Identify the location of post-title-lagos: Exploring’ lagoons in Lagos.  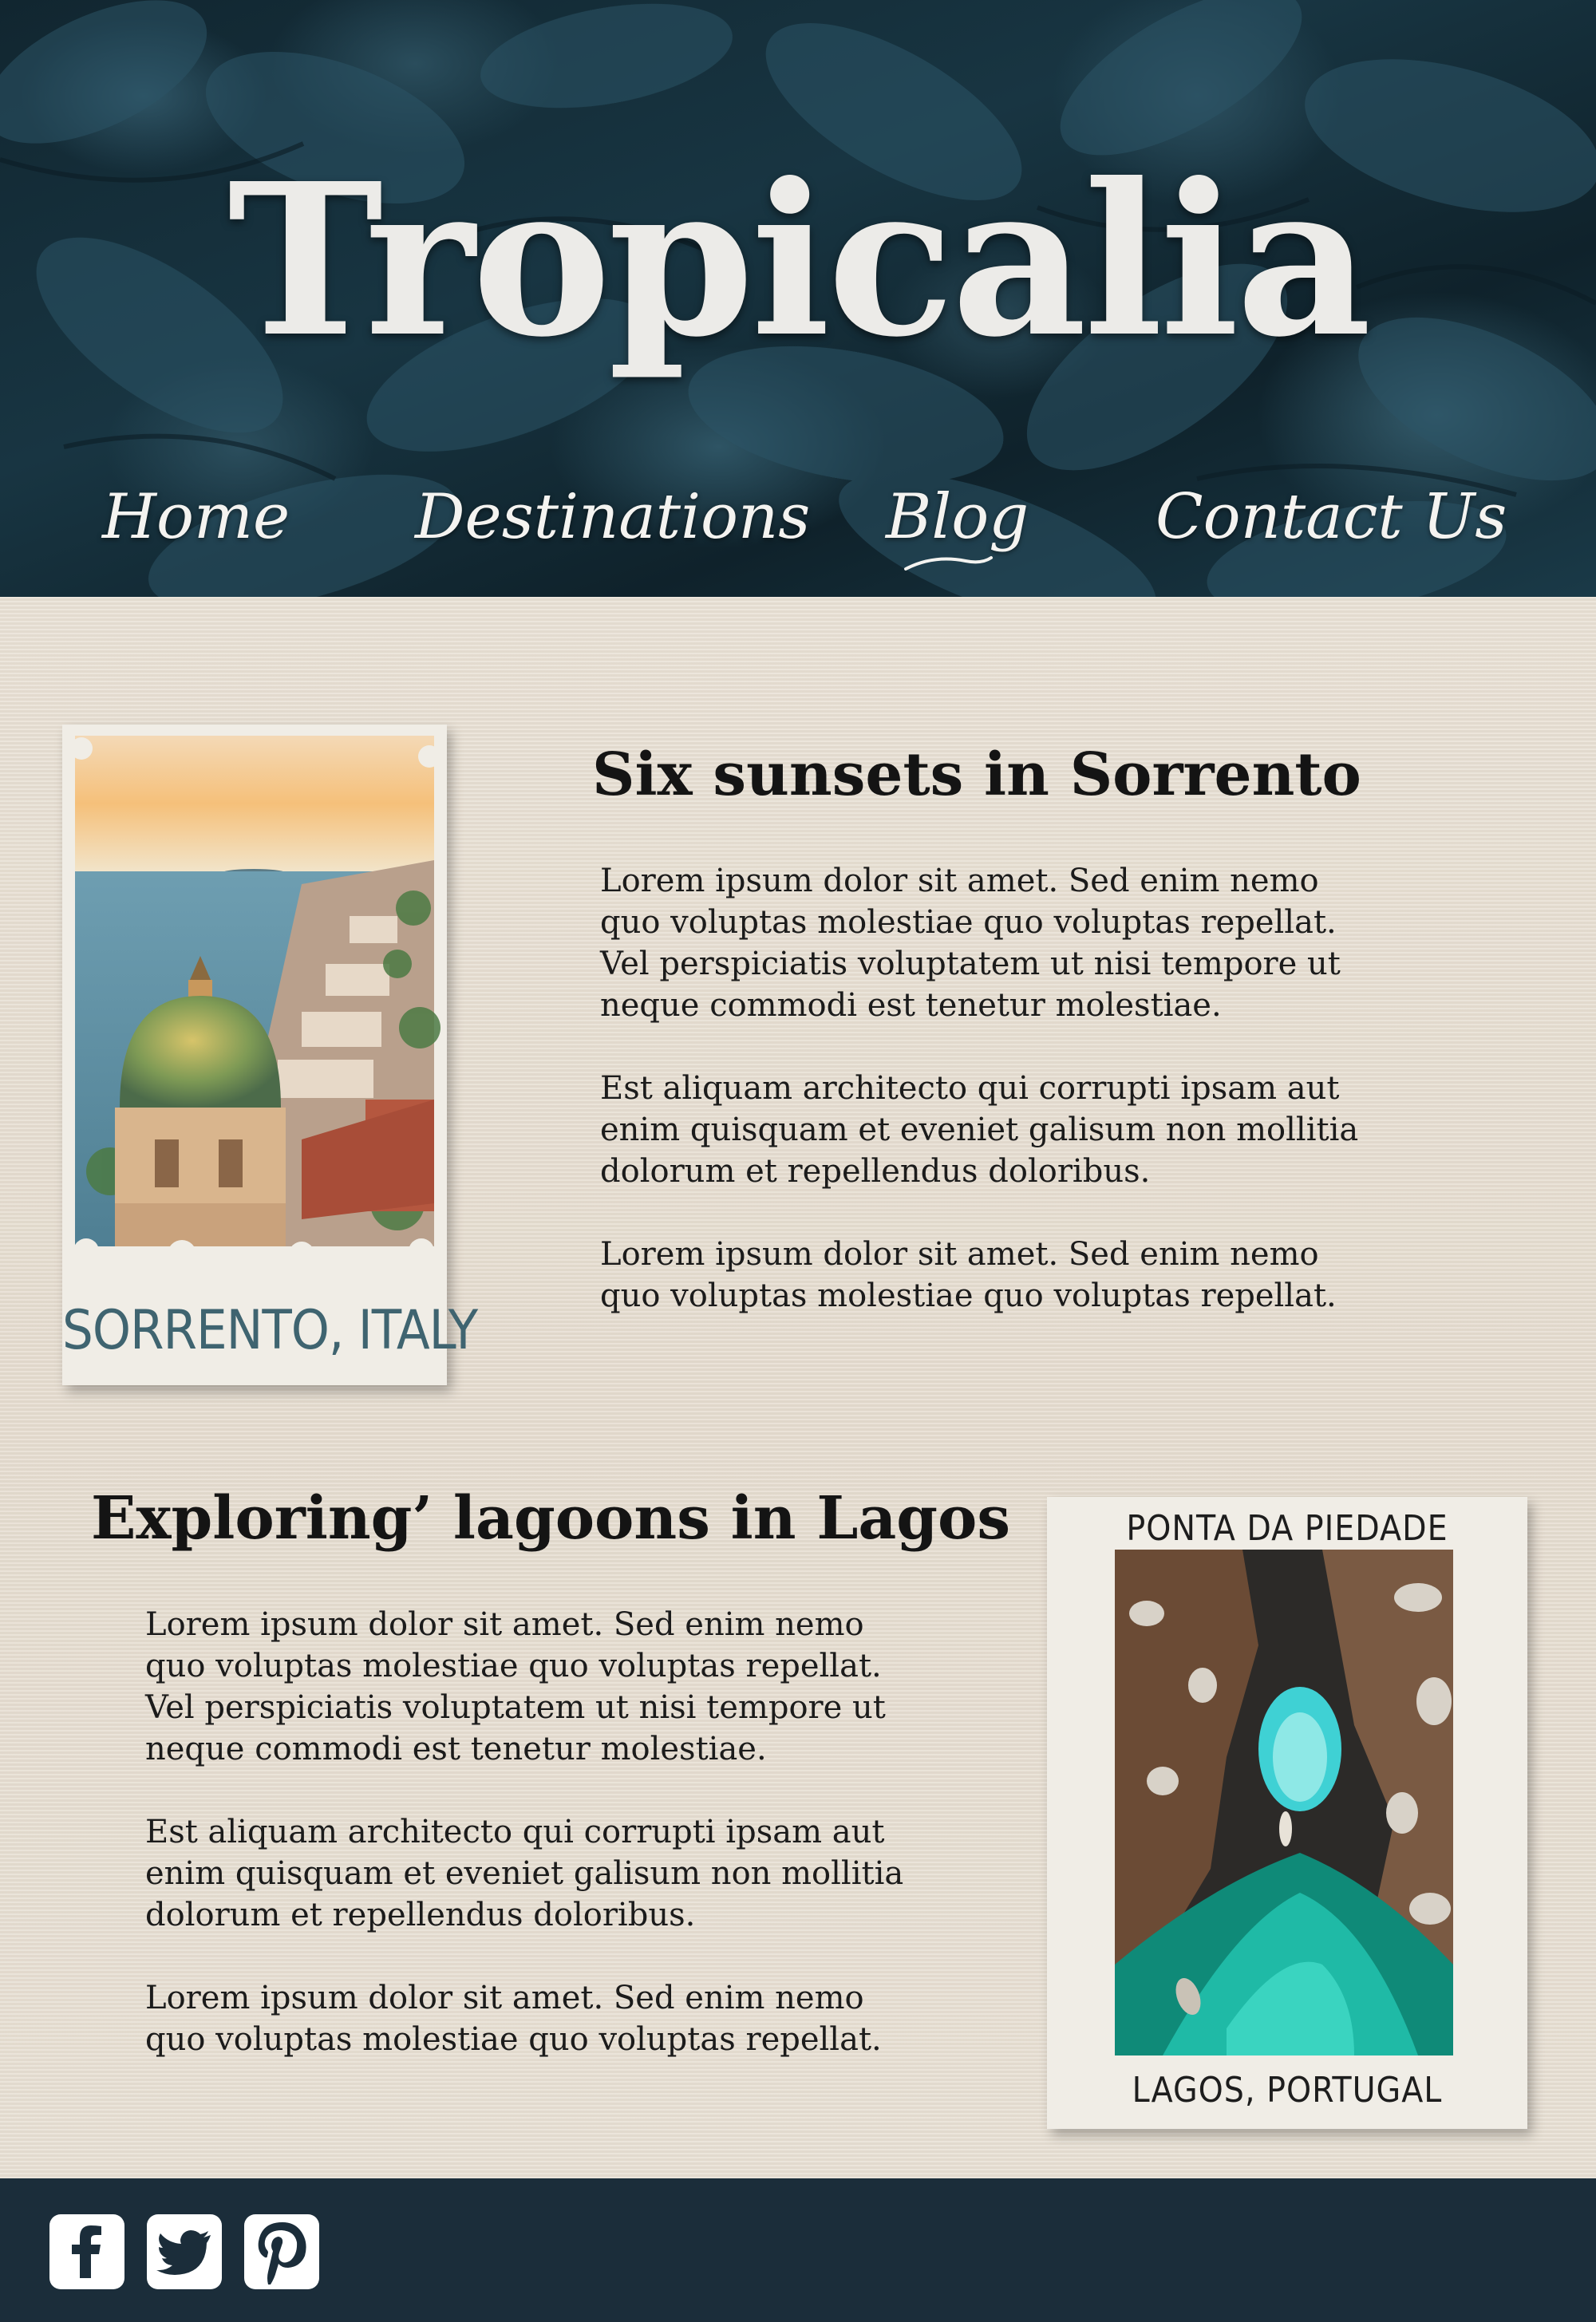
(550, 1518).